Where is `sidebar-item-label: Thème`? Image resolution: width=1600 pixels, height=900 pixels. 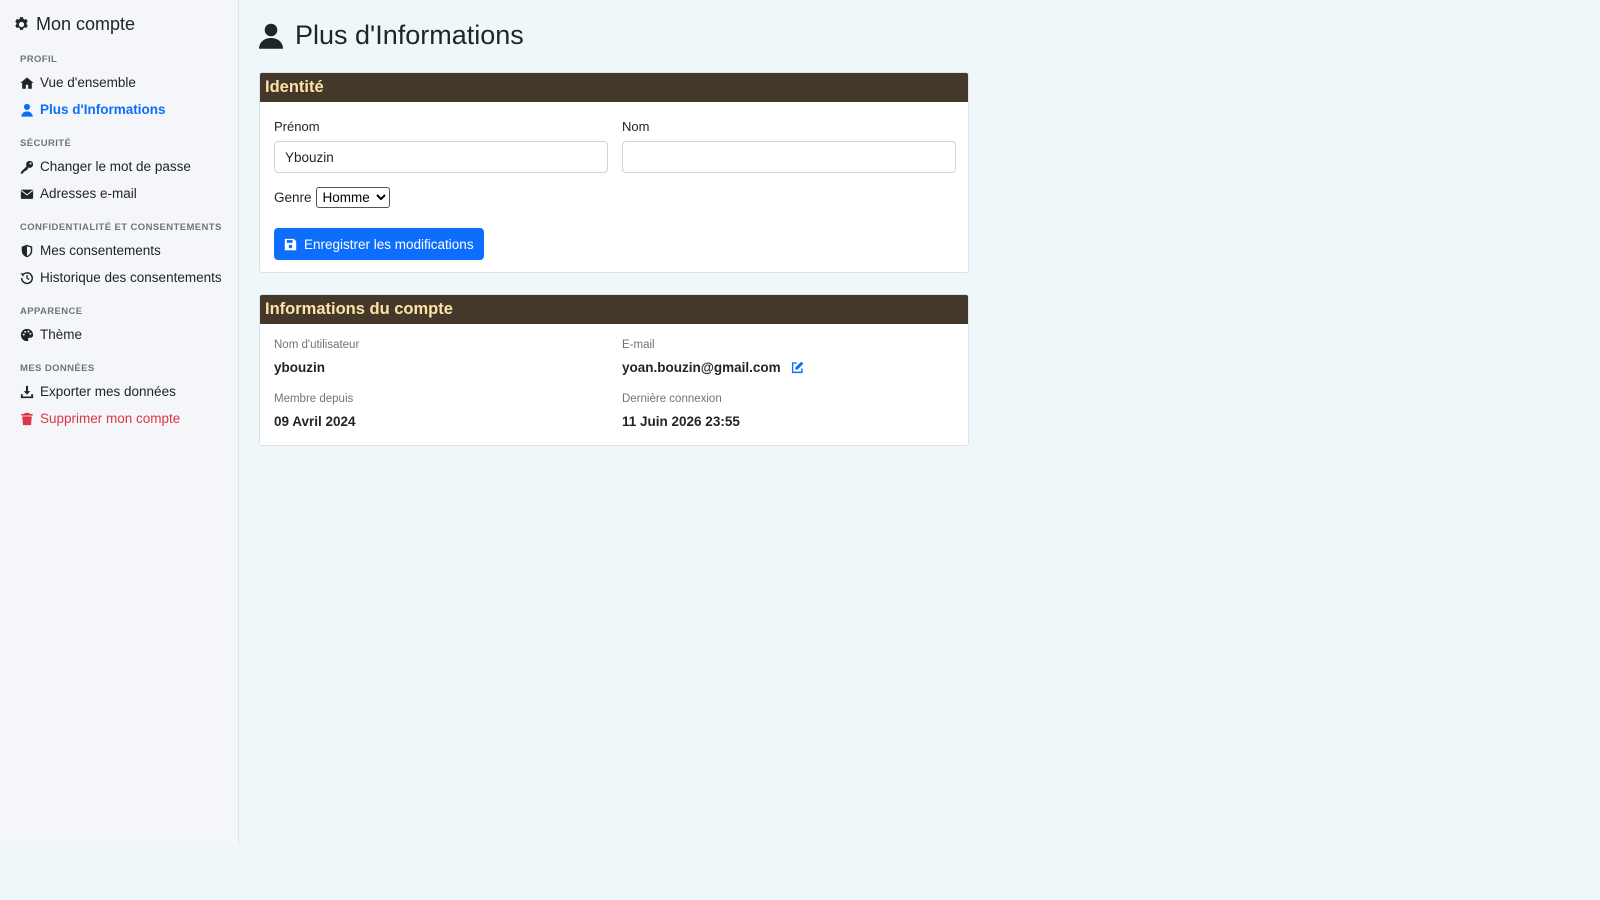
sidebar-item-label: Thème is located at coordinates (61, 334).